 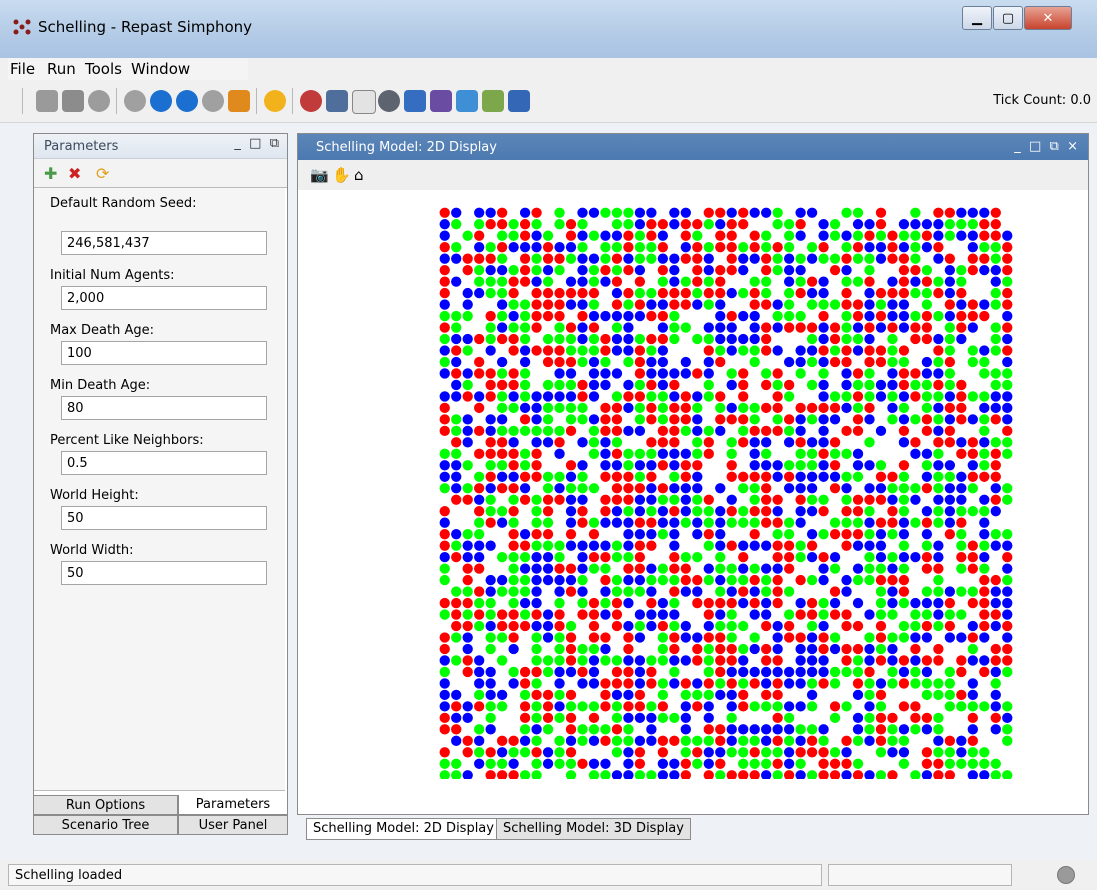 I want to click on init-icon, so click(x=135, y=101).